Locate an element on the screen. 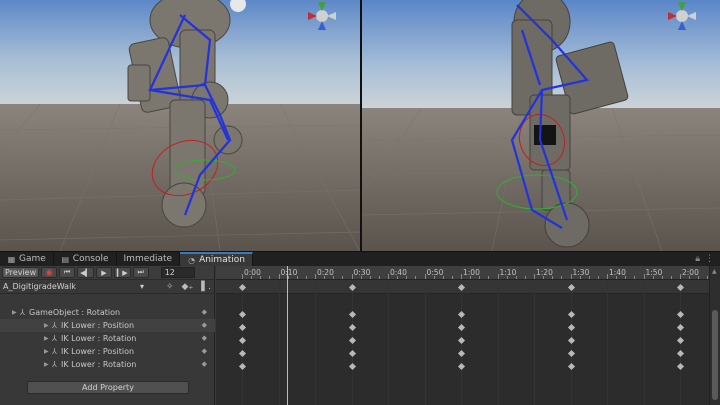 This screenshot has height=405, width=720. property-row: ▶ ⅄ GameObject : Rotation ◆ is located at coordinates (107, 312).